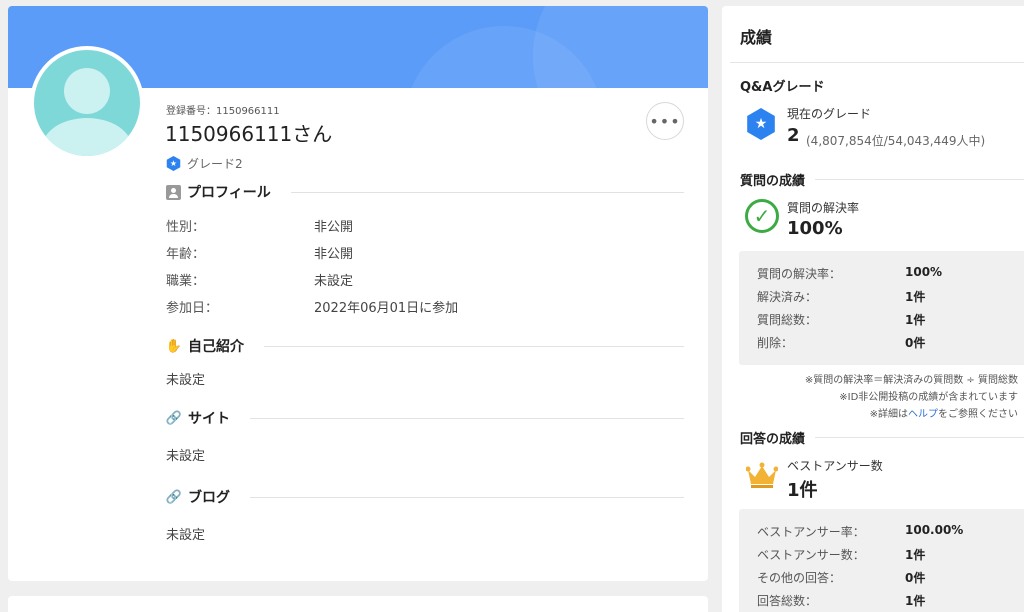  I want to click on profile-field-gender: 性別： 非公開, so click(259, 225).